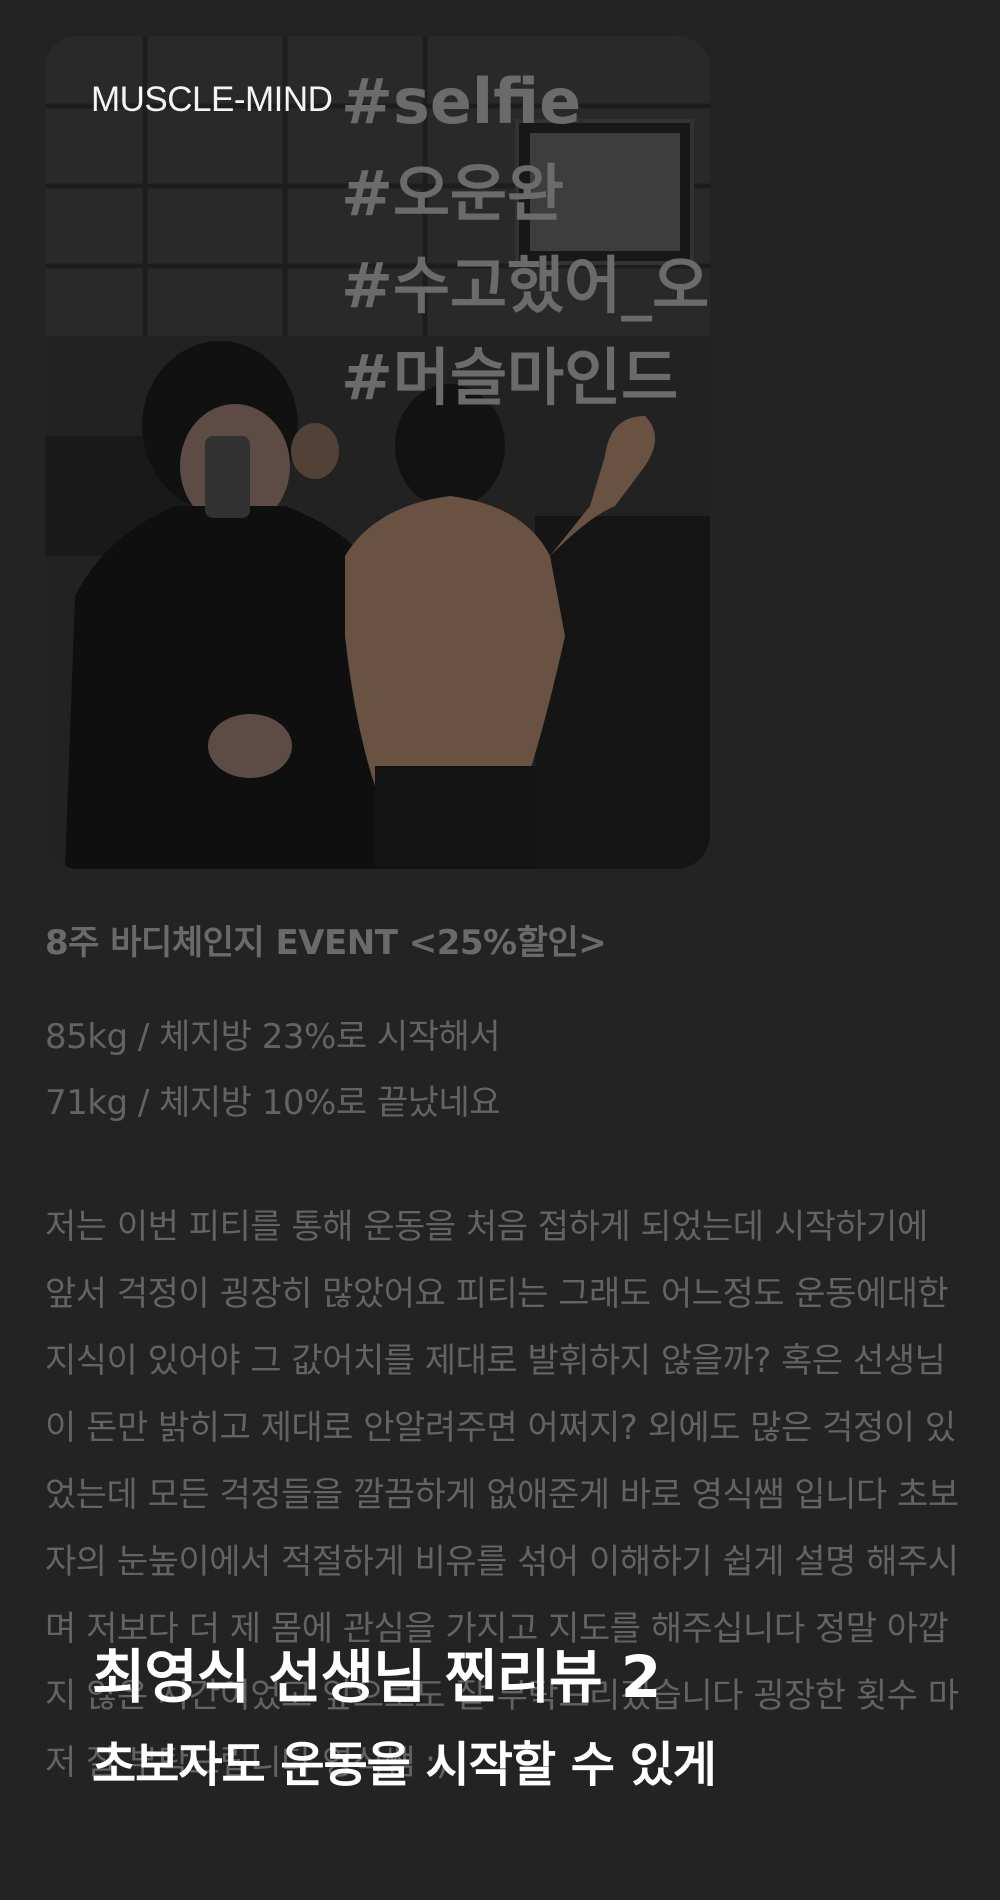  I want to click on hashtag-item: #수고했어_오, so click(525, 285).